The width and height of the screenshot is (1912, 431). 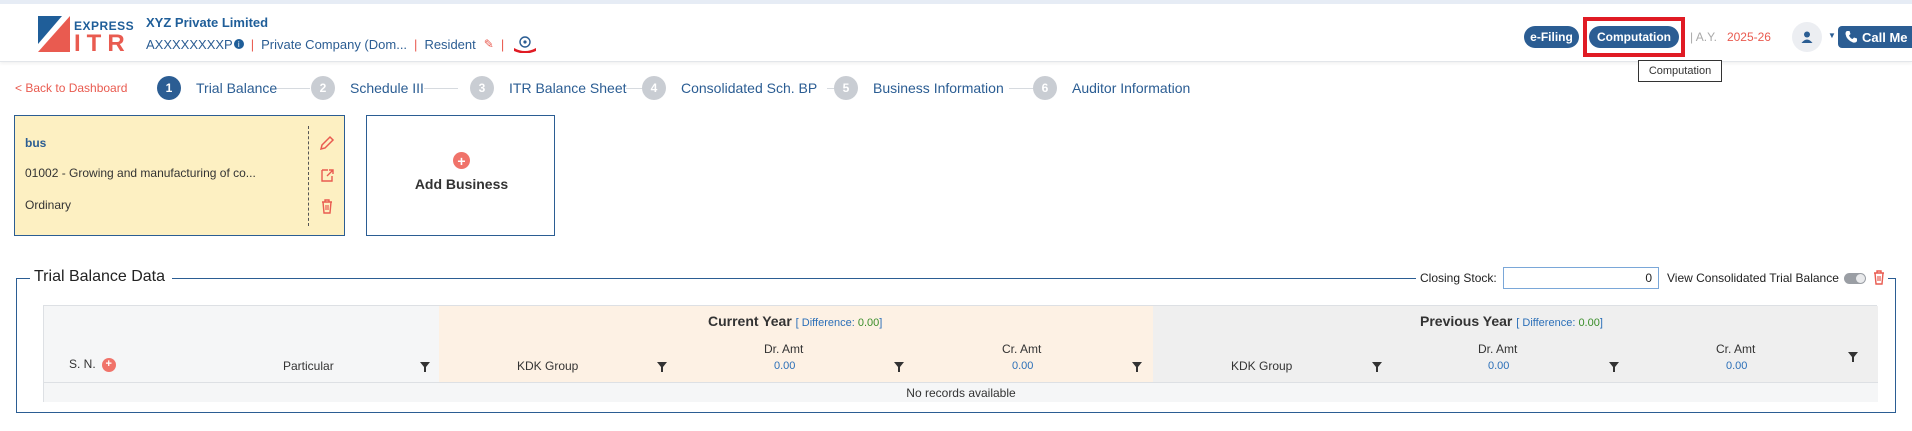 What do you see at coordinates (82, 364) in the screenshot?
I see `sn-label: S. N.` at bounding box center [82, 364].